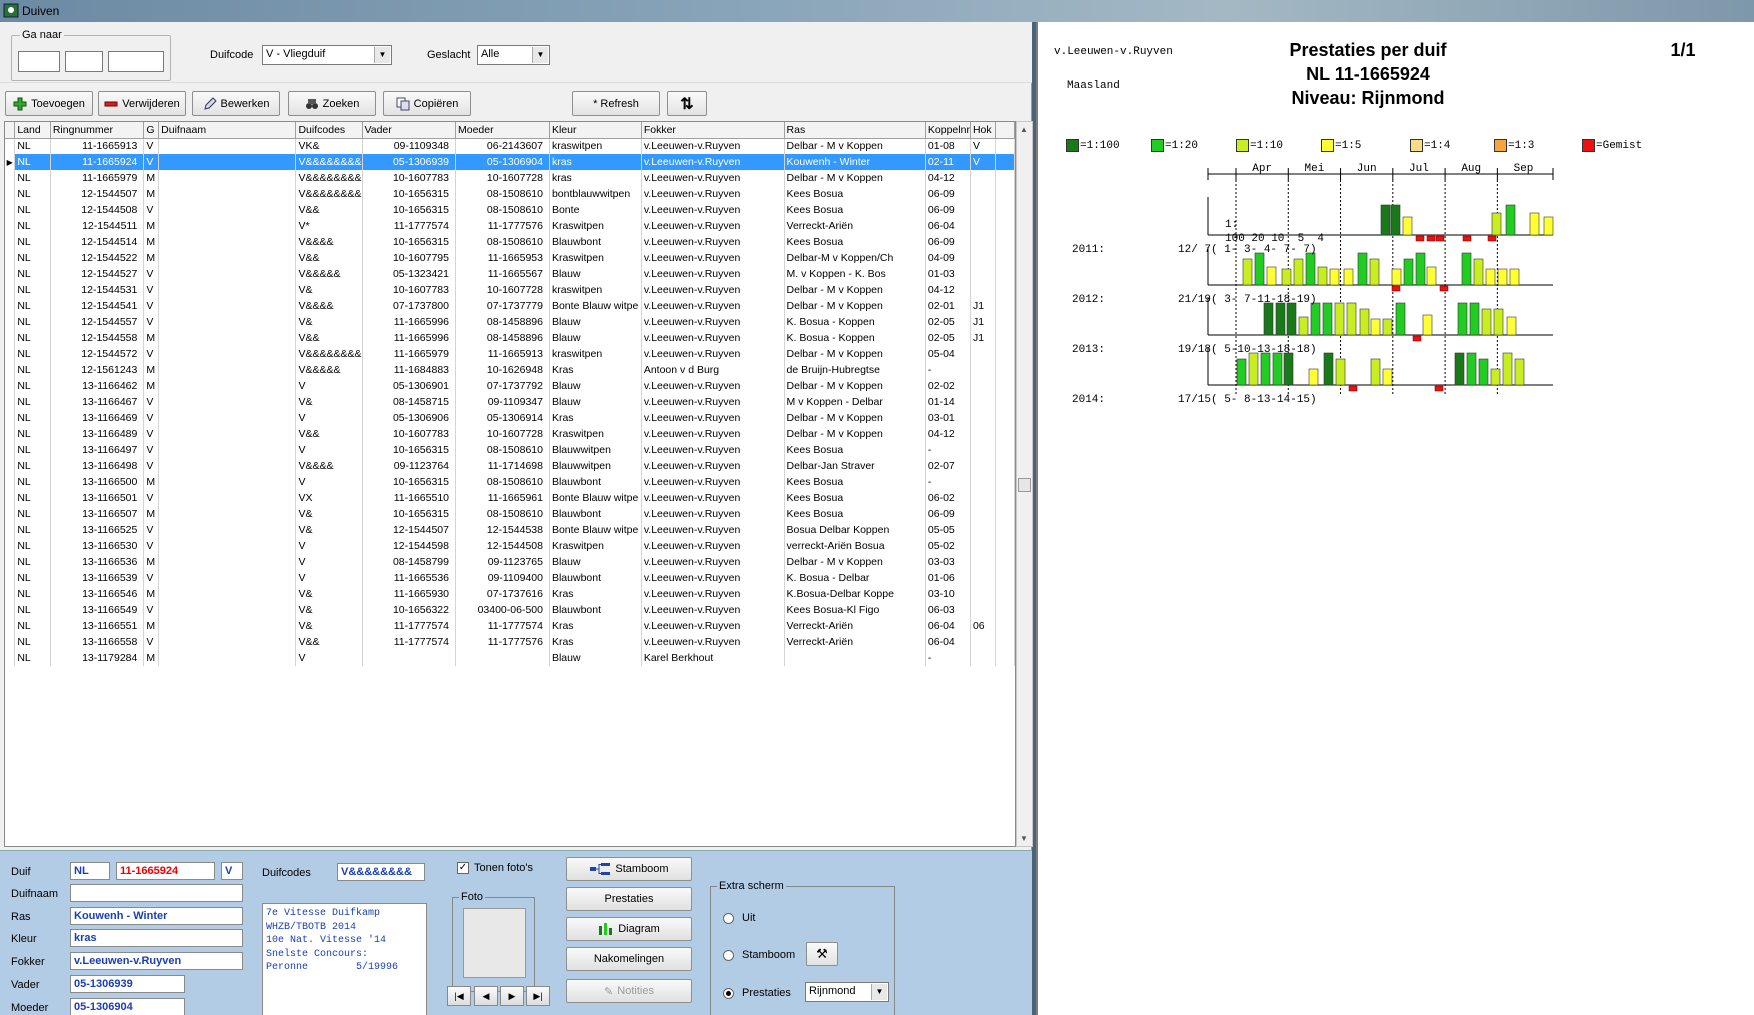  What do you see at coordinates (855, 402) in the screenshot?
I see `table-cell: M v Koppen - Delbar` at bounding box center [855, 402].